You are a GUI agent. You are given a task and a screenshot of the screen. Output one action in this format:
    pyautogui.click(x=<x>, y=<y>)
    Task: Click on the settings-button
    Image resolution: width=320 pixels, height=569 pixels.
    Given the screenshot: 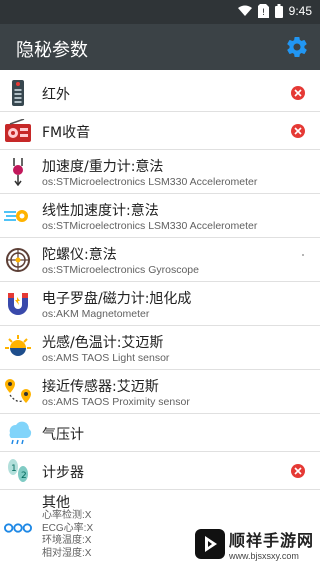 What is the action you would take?
    pyautogui.click(x=297, y=47)
    